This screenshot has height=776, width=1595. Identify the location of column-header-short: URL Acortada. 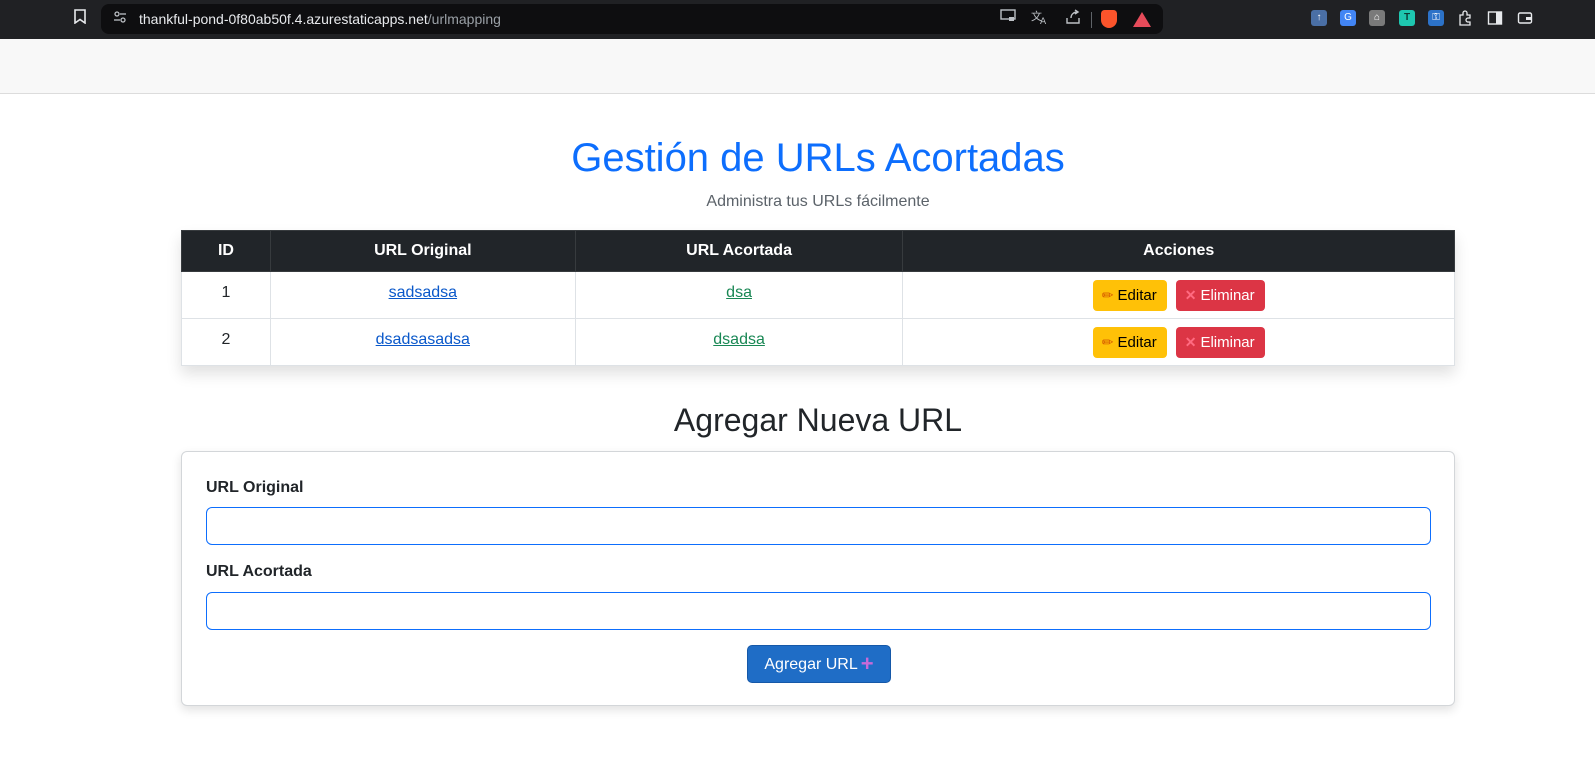
(739, 251).